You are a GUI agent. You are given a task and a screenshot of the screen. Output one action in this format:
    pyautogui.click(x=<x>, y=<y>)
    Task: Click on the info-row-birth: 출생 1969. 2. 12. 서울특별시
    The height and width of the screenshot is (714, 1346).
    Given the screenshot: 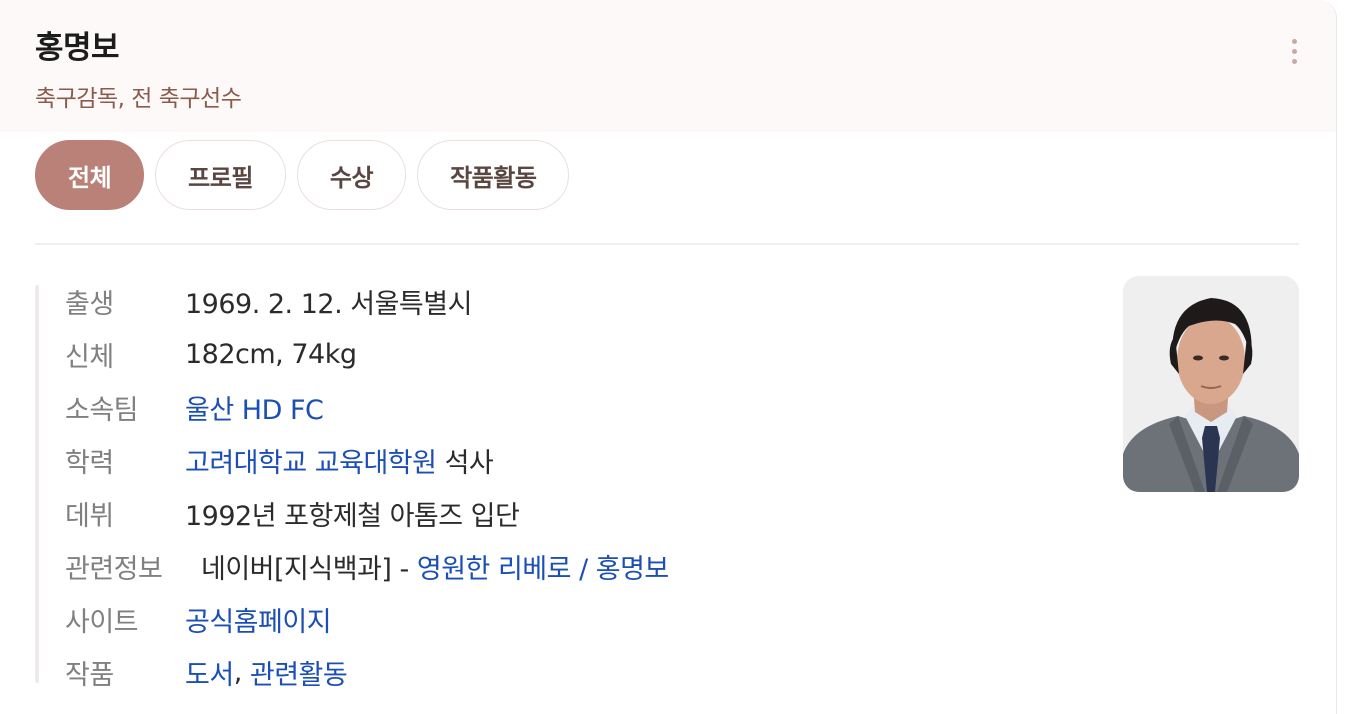 What is the action you would take?
    pyautogui.click(x=367, y=301)
    